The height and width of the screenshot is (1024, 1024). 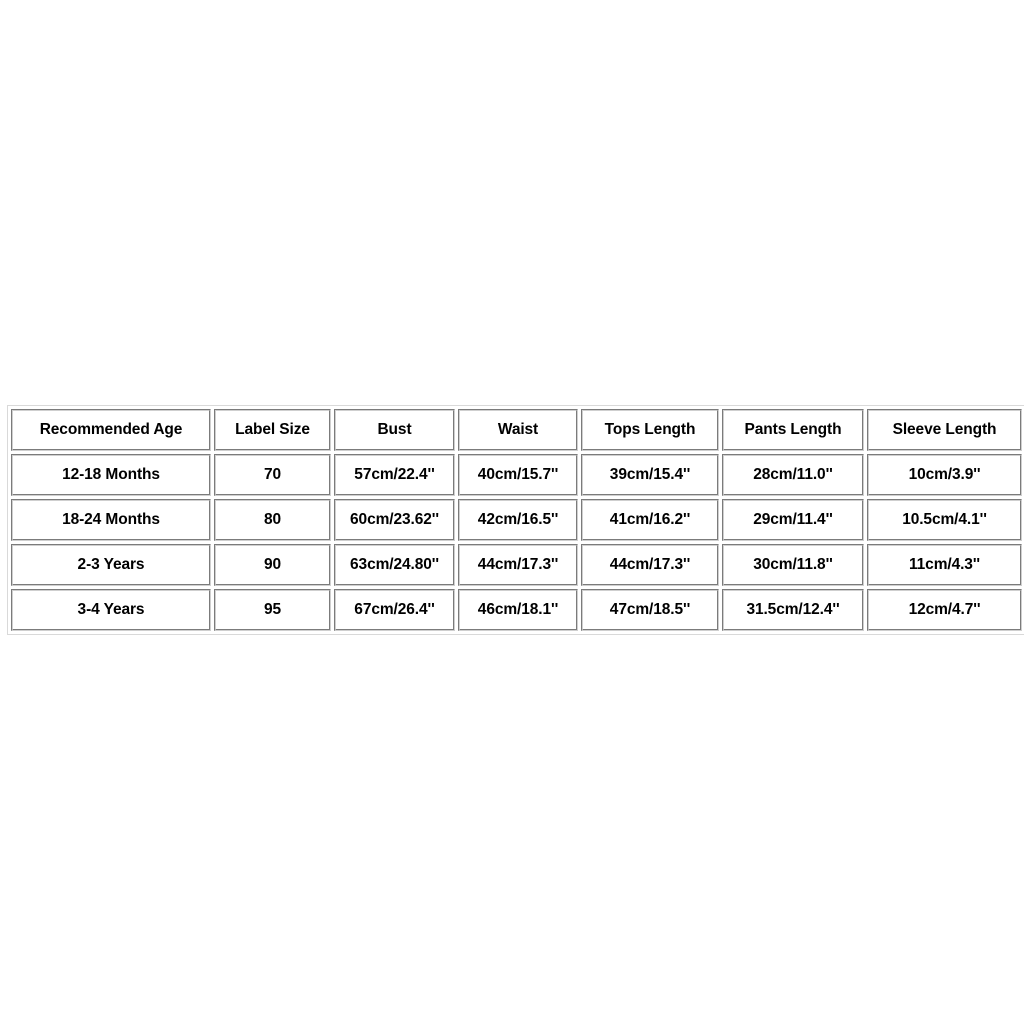 What do you see at coordinates (793, 520) in the screenshot?
I see `cell-pants-length: 29cm/11.4''` at bounding box center [793, 520].